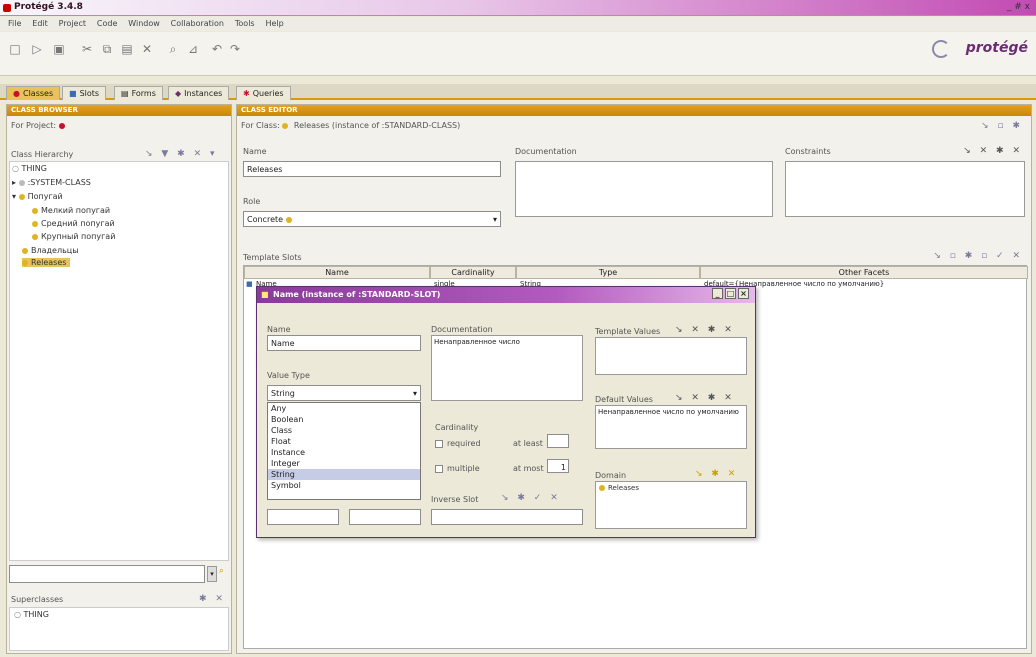 The image size is (1036, 657). What do you see at coordinates (978, 256) in the screenshot?
I see `template-slots-toolbar-icons: ↘ ▫ ✱ ▫ ✓ ✕` at bounding box center [978, 256].